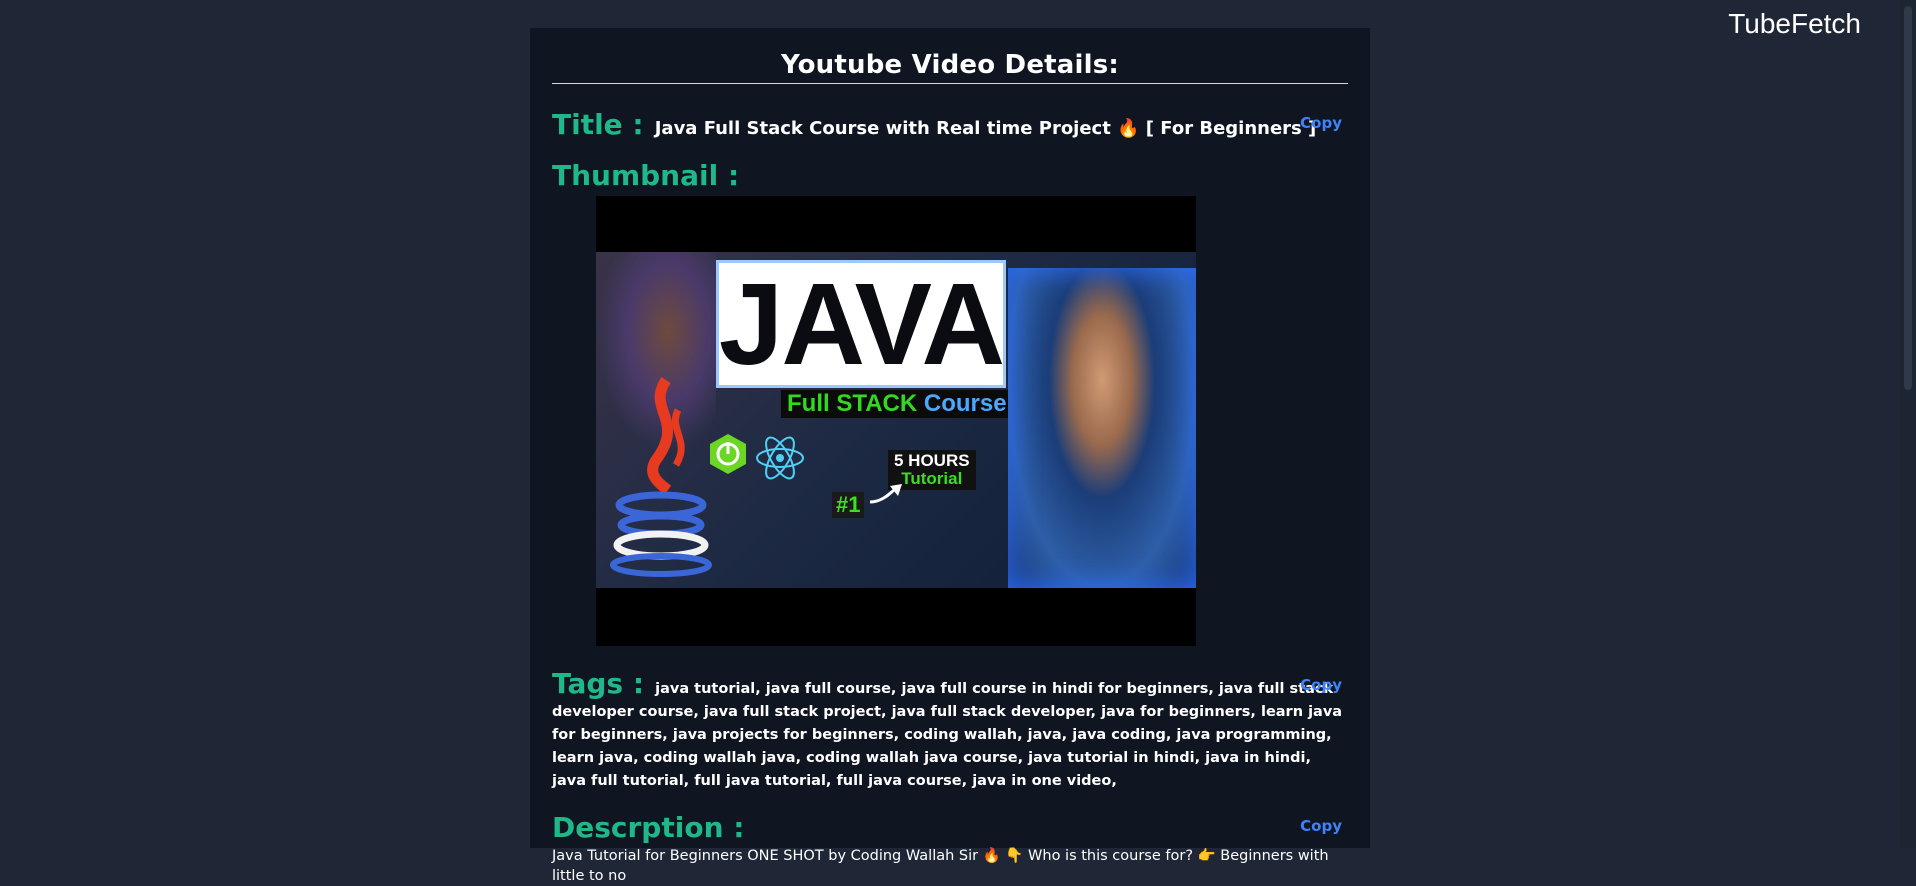 This screenshot has width=1916, height=886. What do you see at coordinates (1321, 826) in the screenshot?
I see `copy-description-button: Copy` at bounding box center [1321, 826].